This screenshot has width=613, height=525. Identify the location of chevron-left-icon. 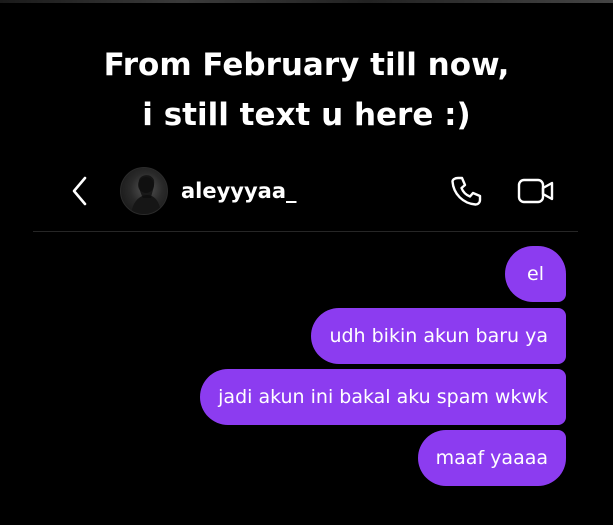
(79, 191).